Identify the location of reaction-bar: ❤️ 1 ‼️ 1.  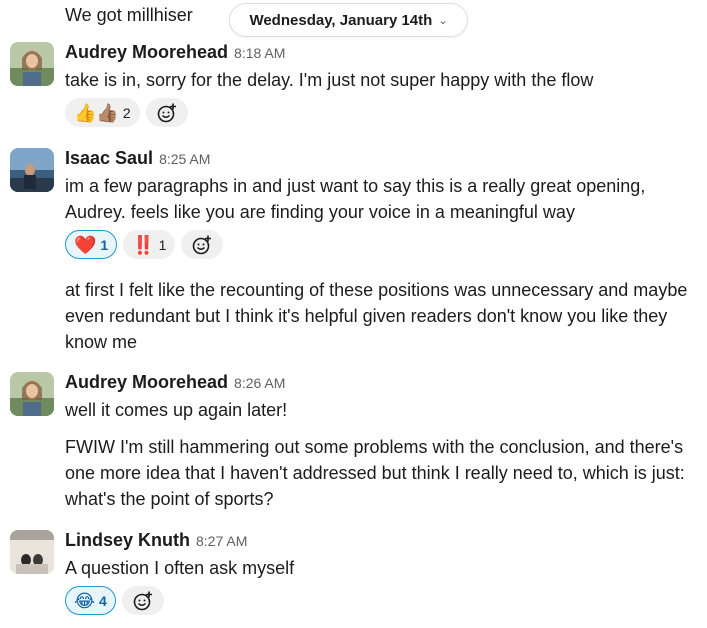
(144, 244).